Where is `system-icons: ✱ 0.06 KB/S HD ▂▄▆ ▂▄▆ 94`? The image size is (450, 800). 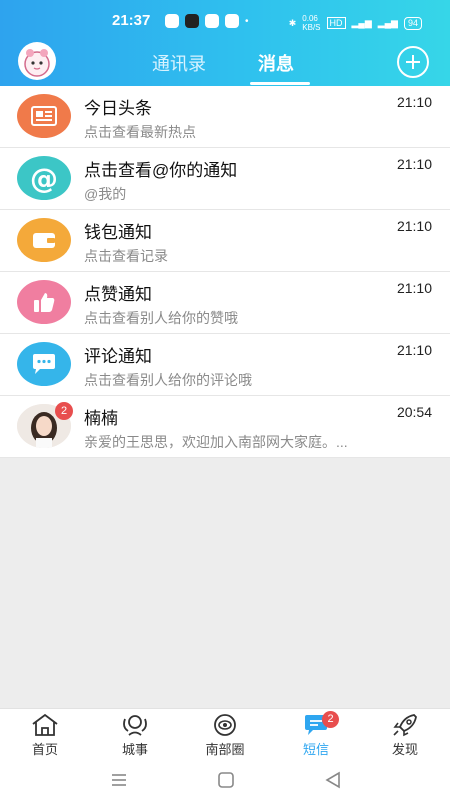
system-icons: ✱ 0.06 KB/S HD ▂▄▆ ▂▄▆ 94 is located at coordinates (355, 23).